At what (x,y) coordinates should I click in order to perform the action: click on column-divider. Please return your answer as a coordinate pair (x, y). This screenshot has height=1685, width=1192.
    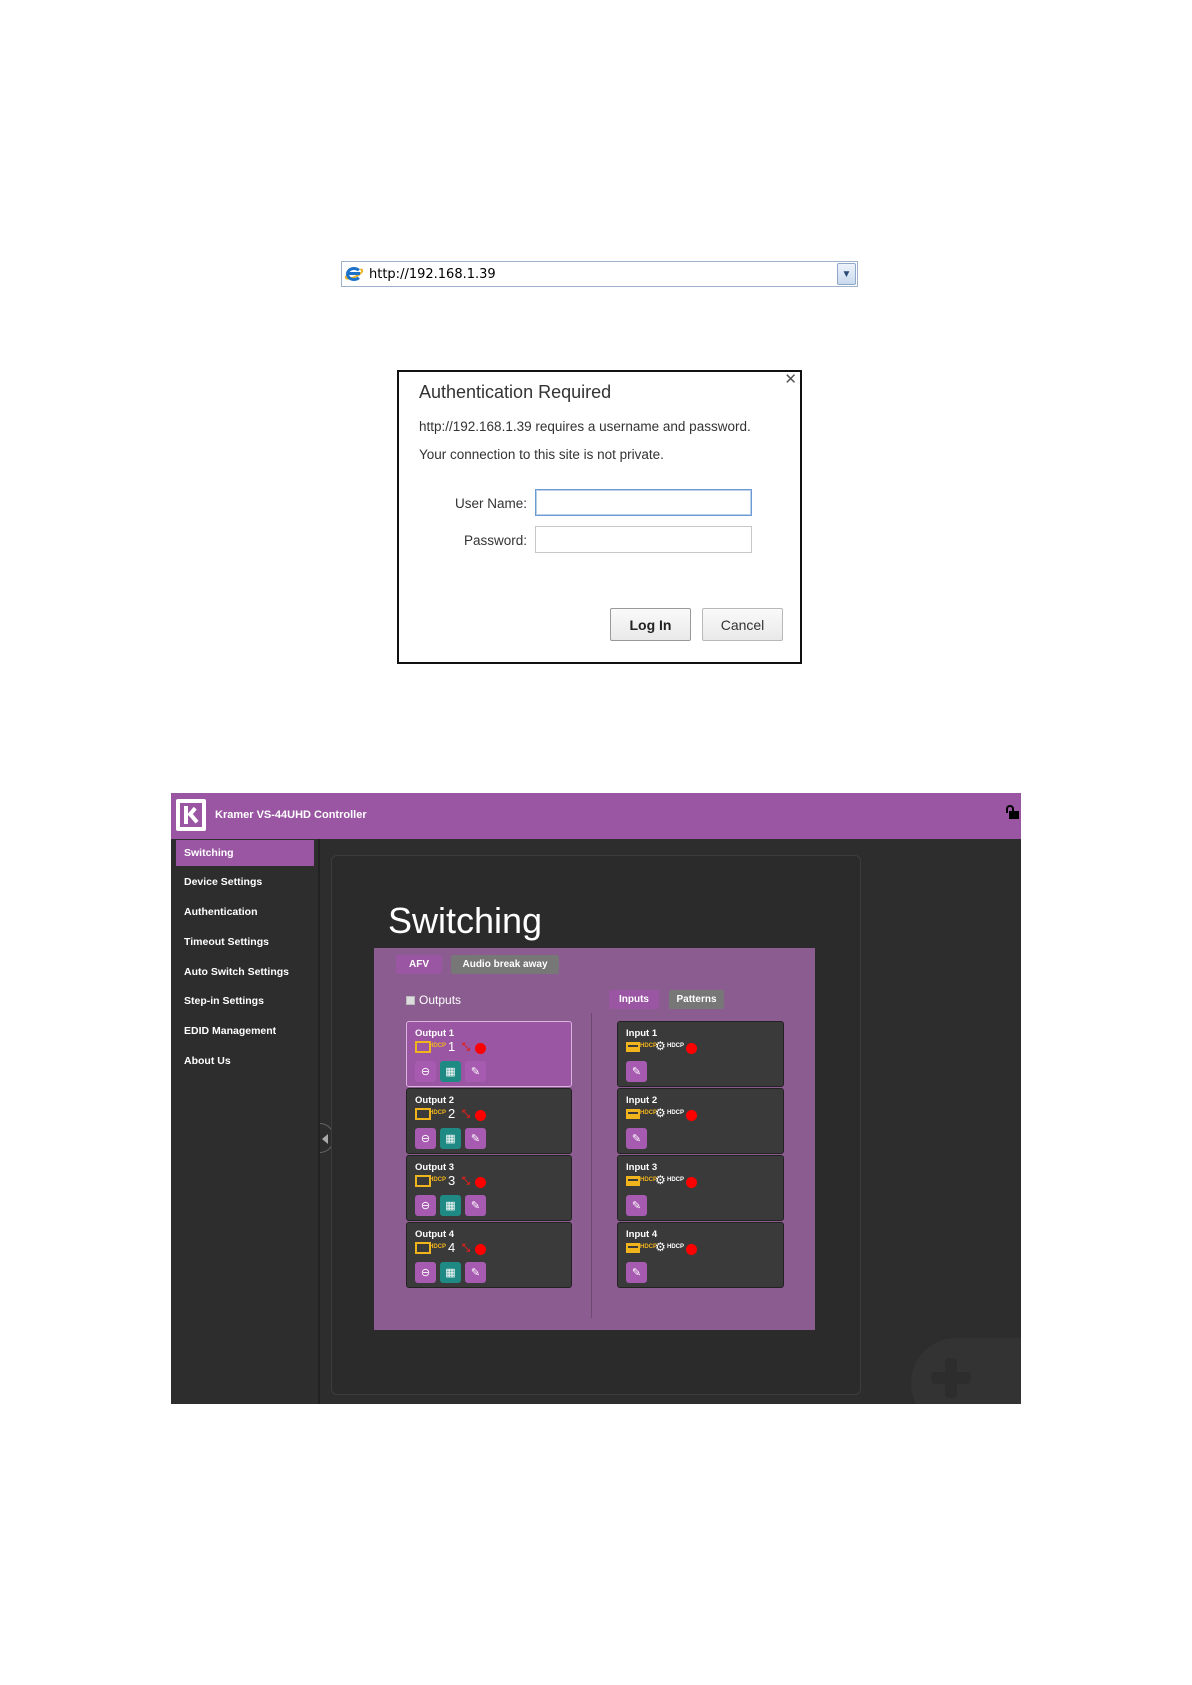
    Looking at the image, I should click on (591, 1165).